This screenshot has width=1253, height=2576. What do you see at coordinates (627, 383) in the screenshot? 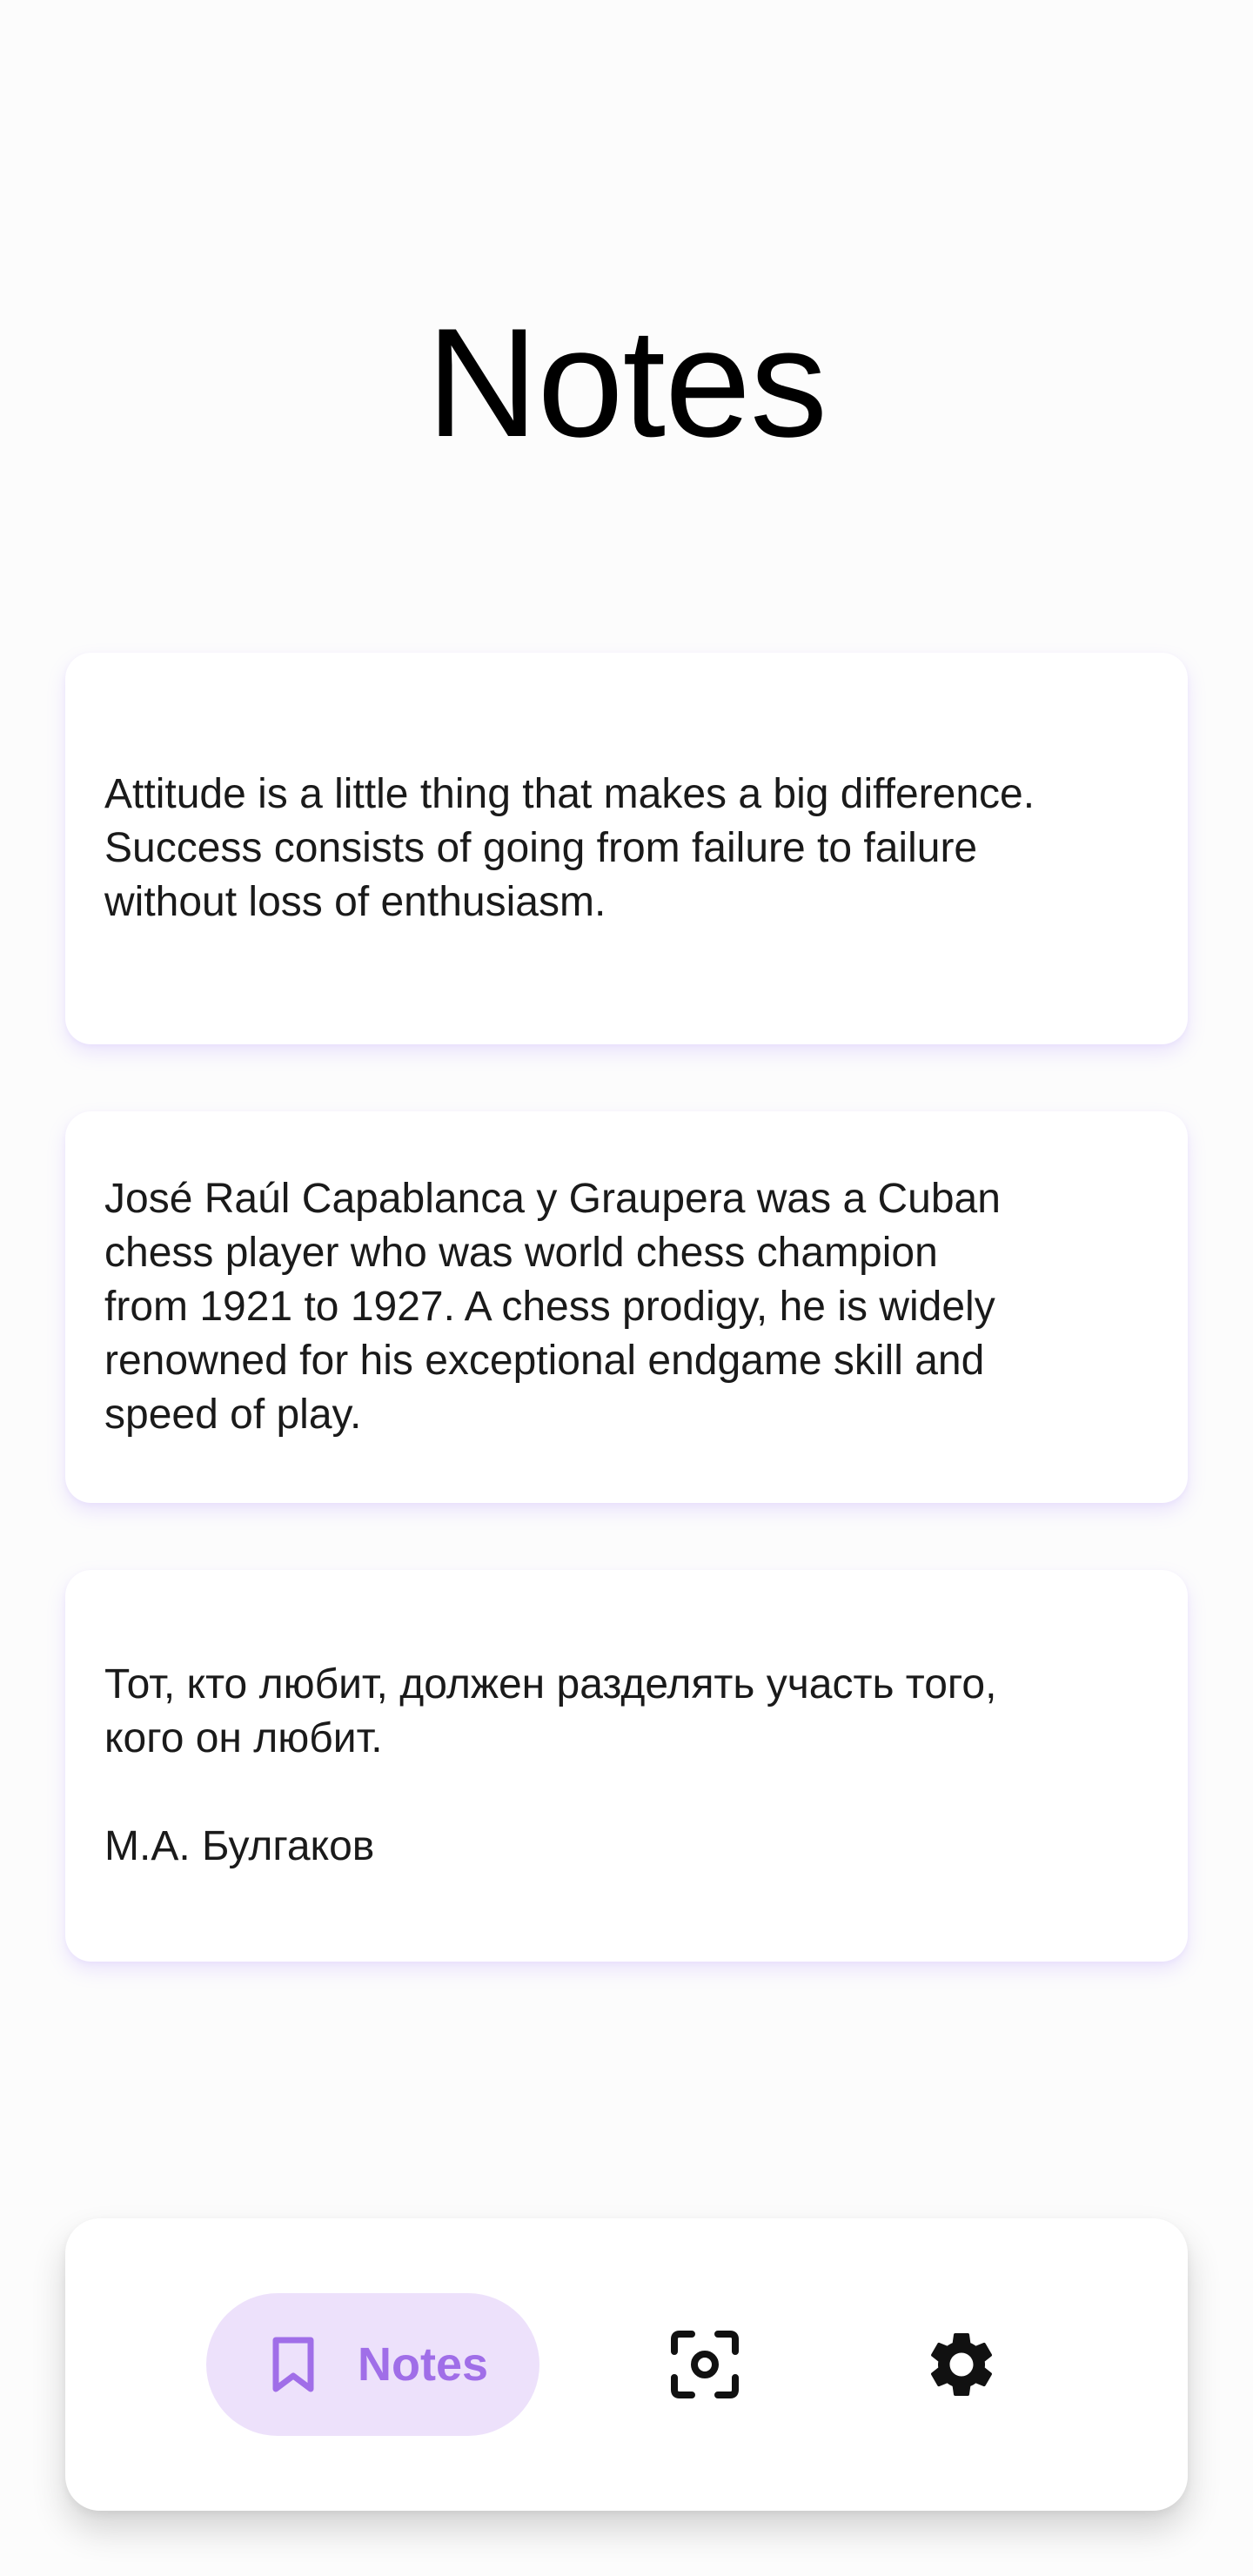
I see `page-title: Notes` at bounding box center [627, 383].